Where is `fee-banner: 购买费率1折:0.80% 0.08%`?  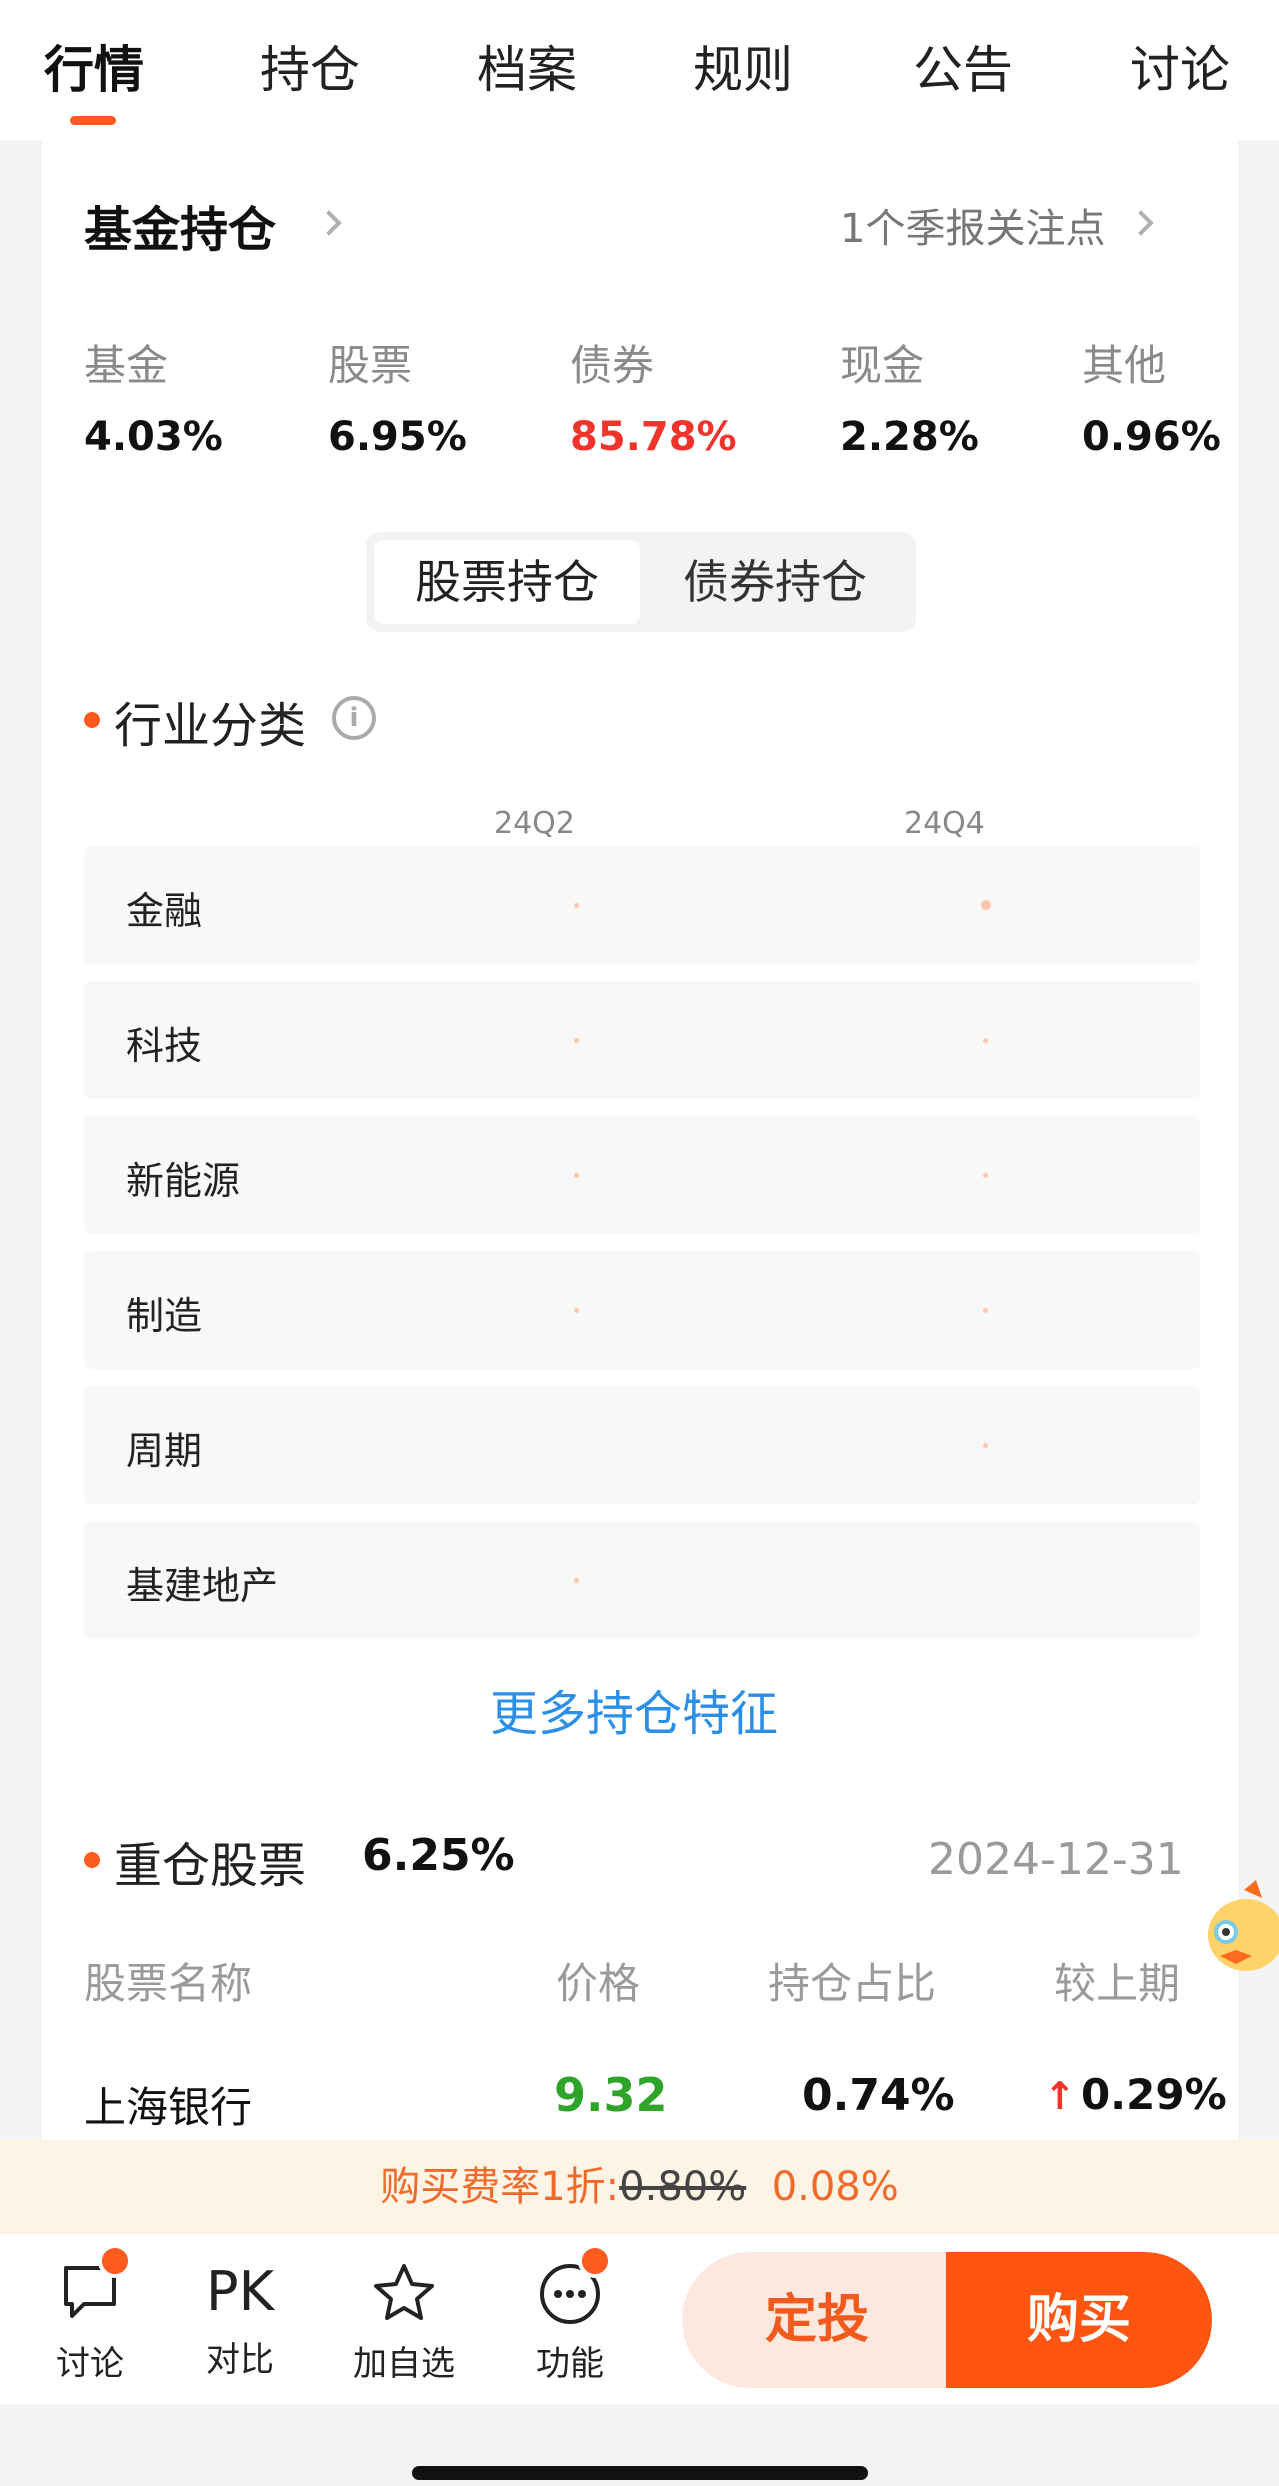 fee-banner: 购买费率1折:0.80% 0.08% is located at coordinates (639, 2187).